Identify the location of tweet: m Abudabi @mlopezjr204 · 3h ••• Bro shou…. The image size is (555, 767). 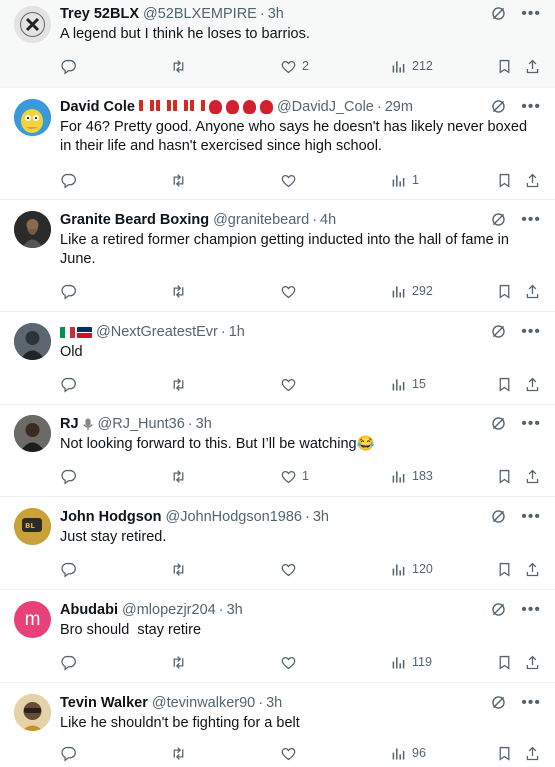
(277, 636).